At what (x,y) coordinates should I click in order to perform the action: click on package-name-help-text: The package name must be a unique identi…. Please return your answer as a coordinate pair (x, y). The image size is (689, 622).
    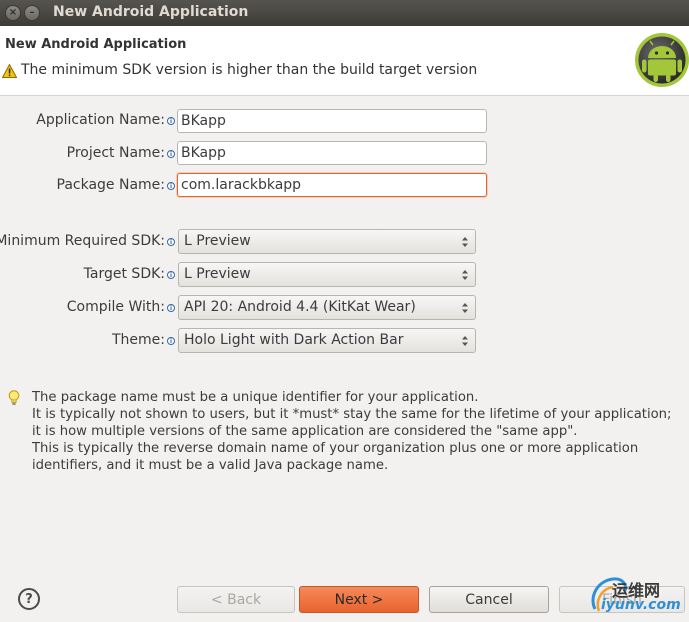
    Looking at the image, I should click on (357, 431).